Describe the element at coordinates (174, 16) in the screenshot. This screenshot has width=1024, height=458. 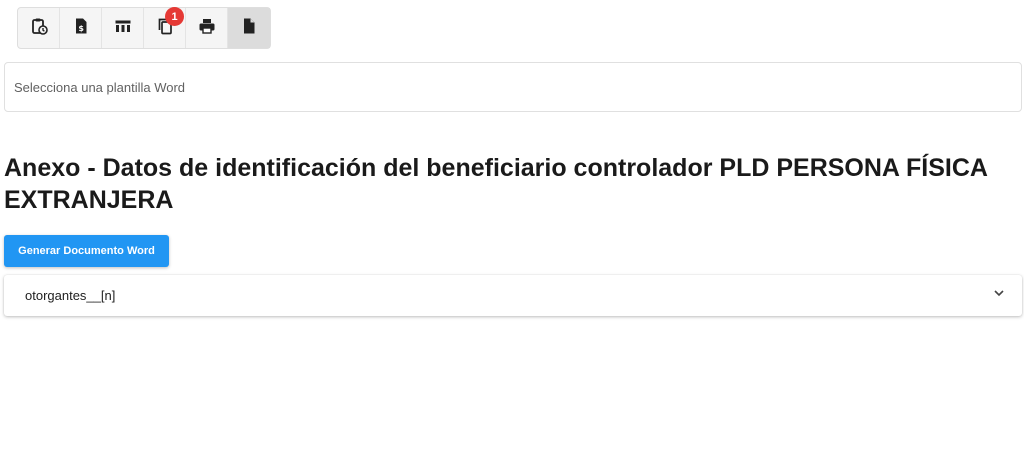
I see `notification-badge: 1` at that location.